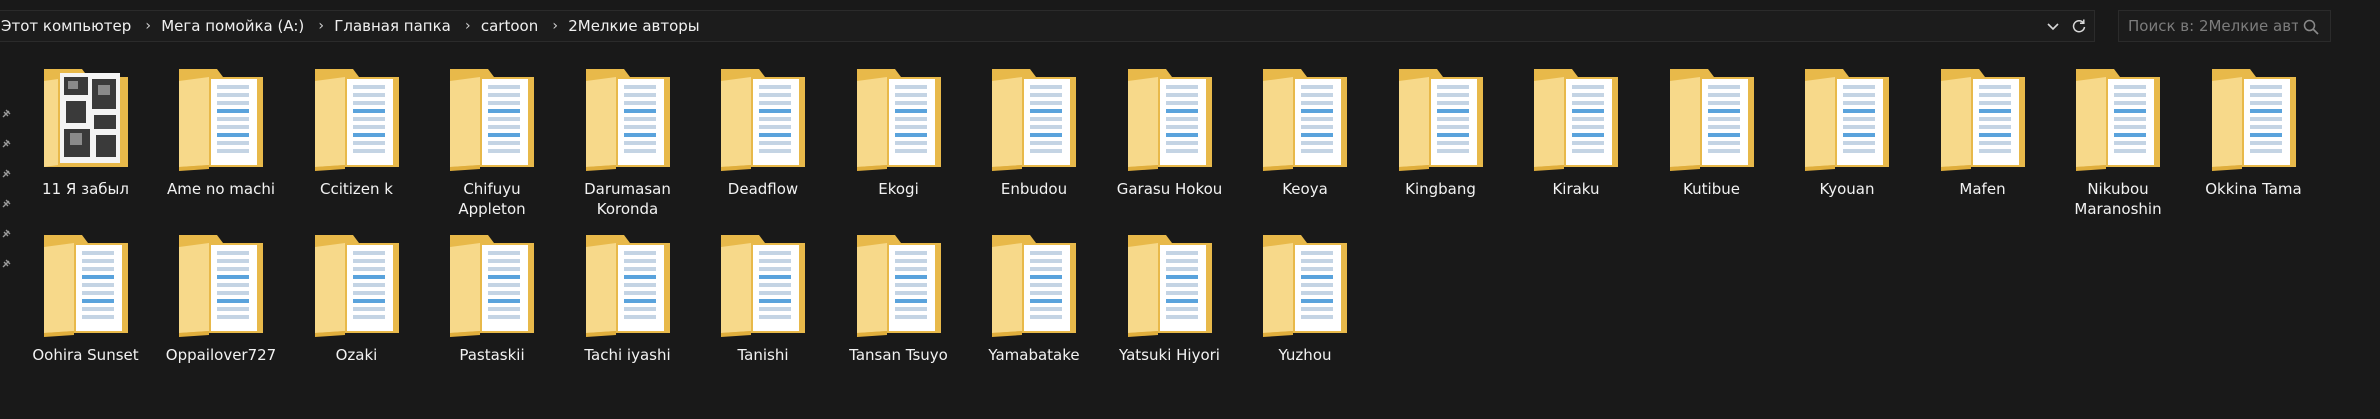 The height and width of the screenshot is (419, 2380). I want to click on folder-item: Pastaskii, so click(492, 297).